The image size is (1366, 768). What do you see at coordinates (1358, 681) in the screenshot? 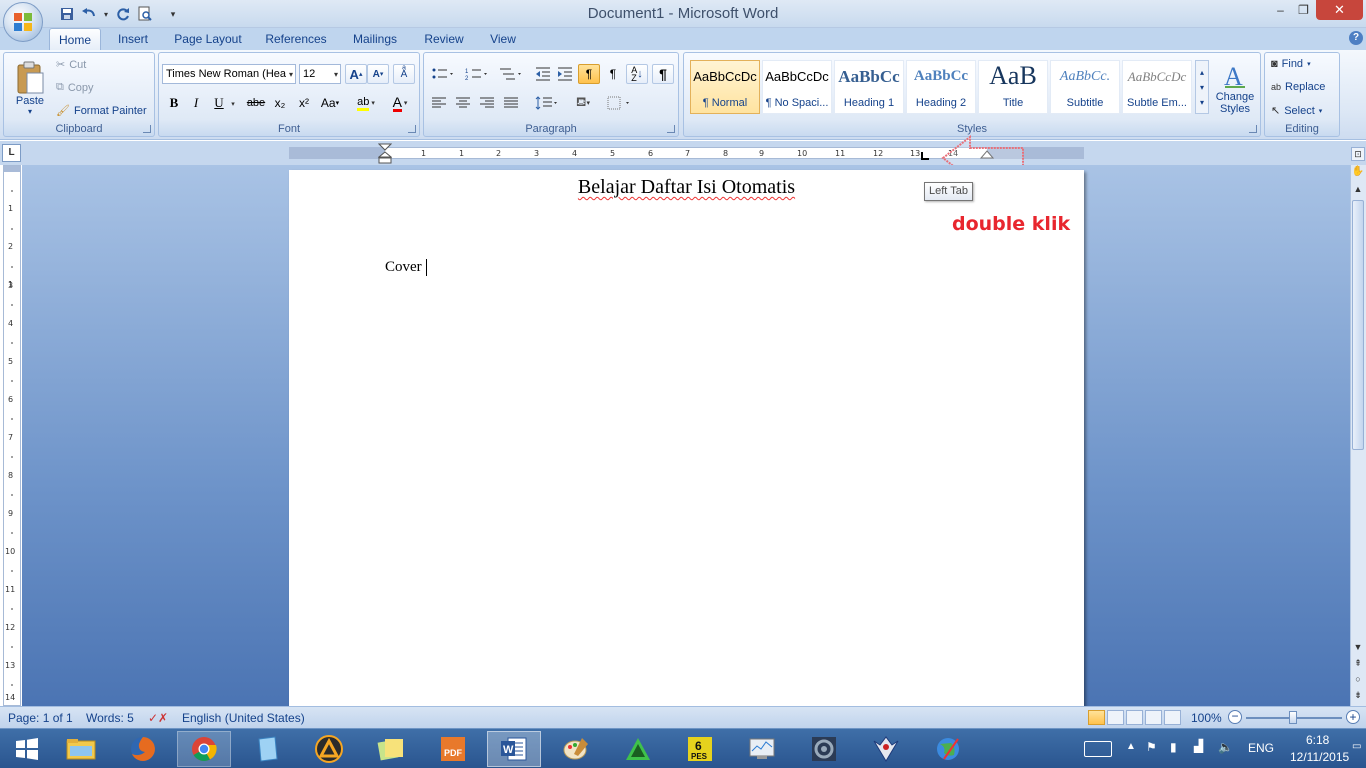
I see `select-browse-object-icon: ○` at bounding box center [1358, 681].